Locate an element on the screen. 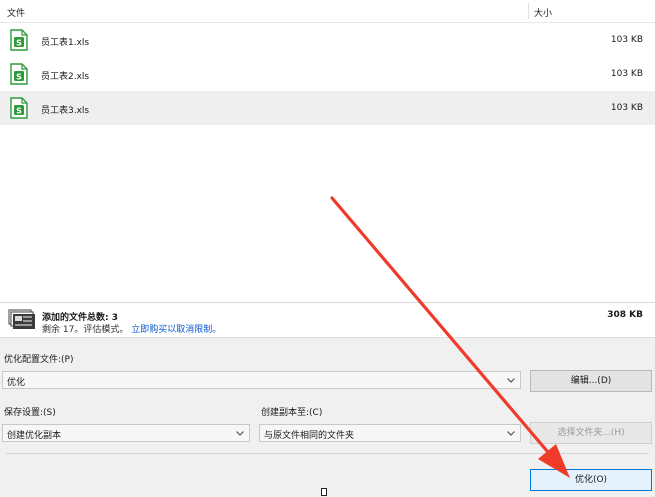 The image size is (655, 497). file-stack-icon is located at coordinates (21, 319).